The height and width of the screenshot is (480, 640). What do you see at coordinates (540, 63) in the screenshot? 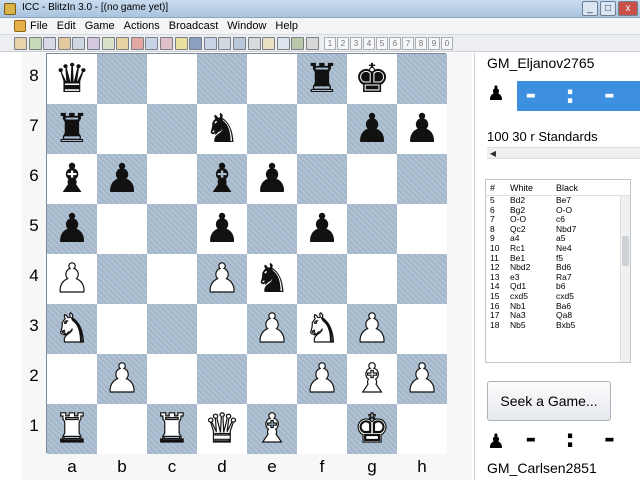
I see `top-player: GM_Eljanov2765` at bounding box center [540, 63].